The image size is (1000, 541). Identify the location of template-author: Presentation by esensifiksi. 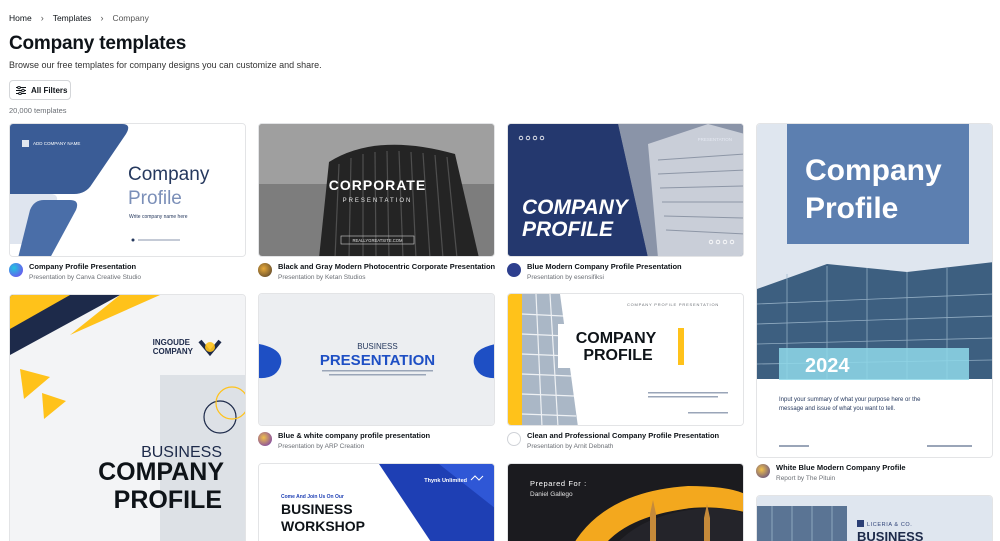
(604, 277).